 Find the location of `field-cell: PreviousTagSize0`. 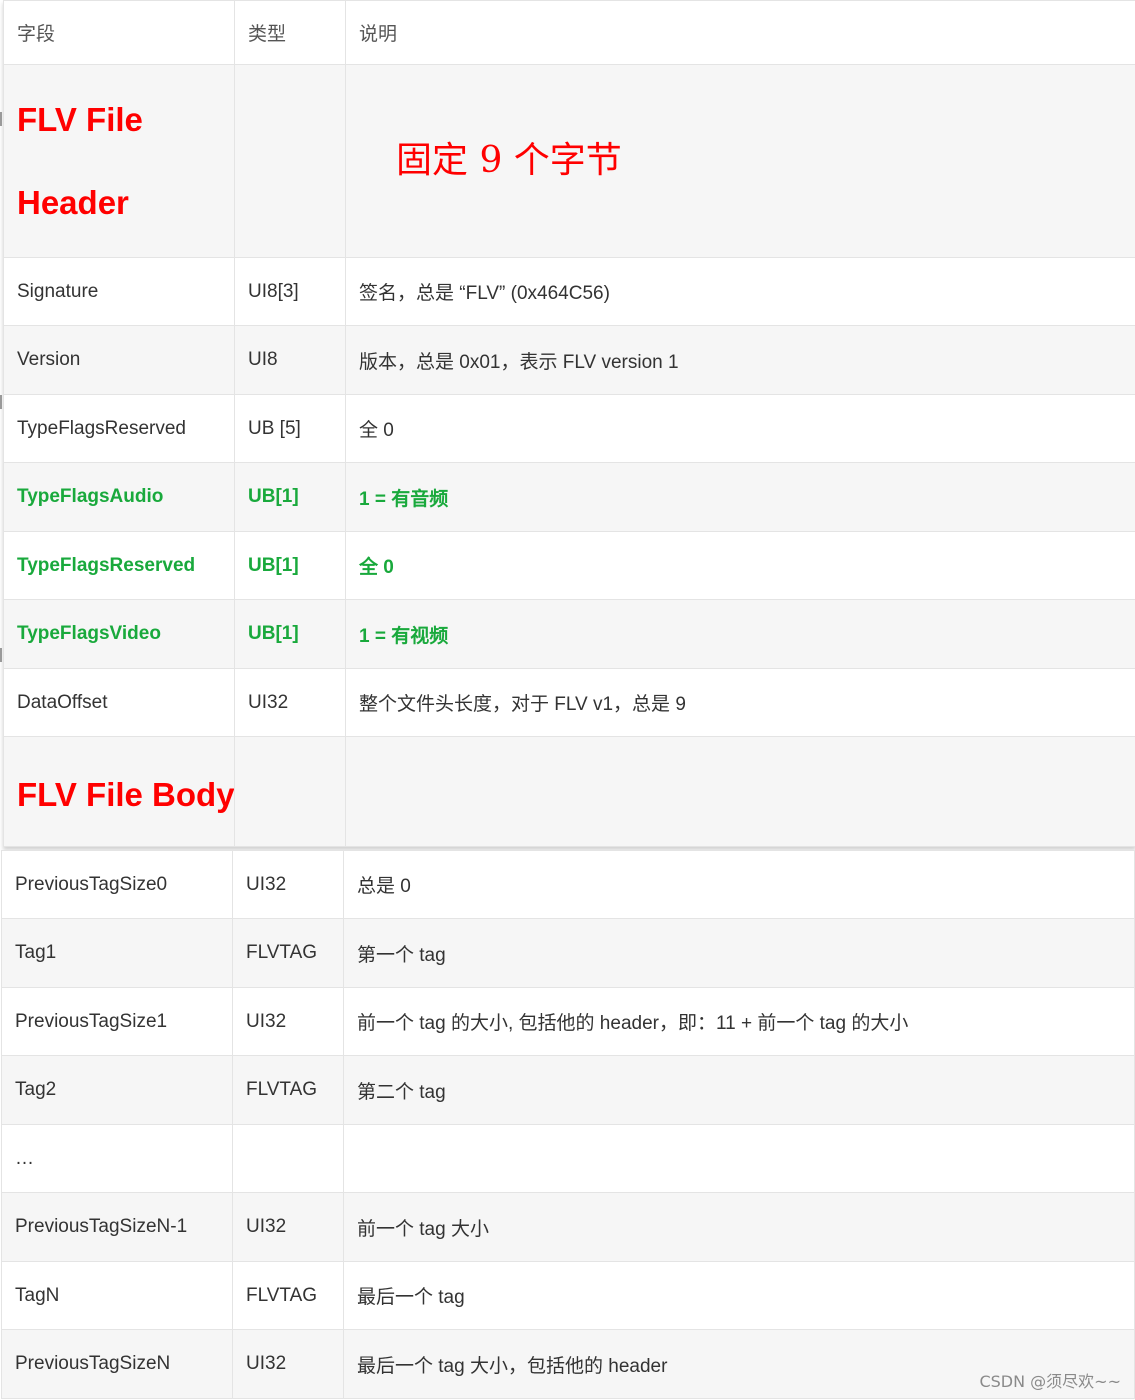

field-cell: PreviousTagSize0 is located at coordinates (117, 884).